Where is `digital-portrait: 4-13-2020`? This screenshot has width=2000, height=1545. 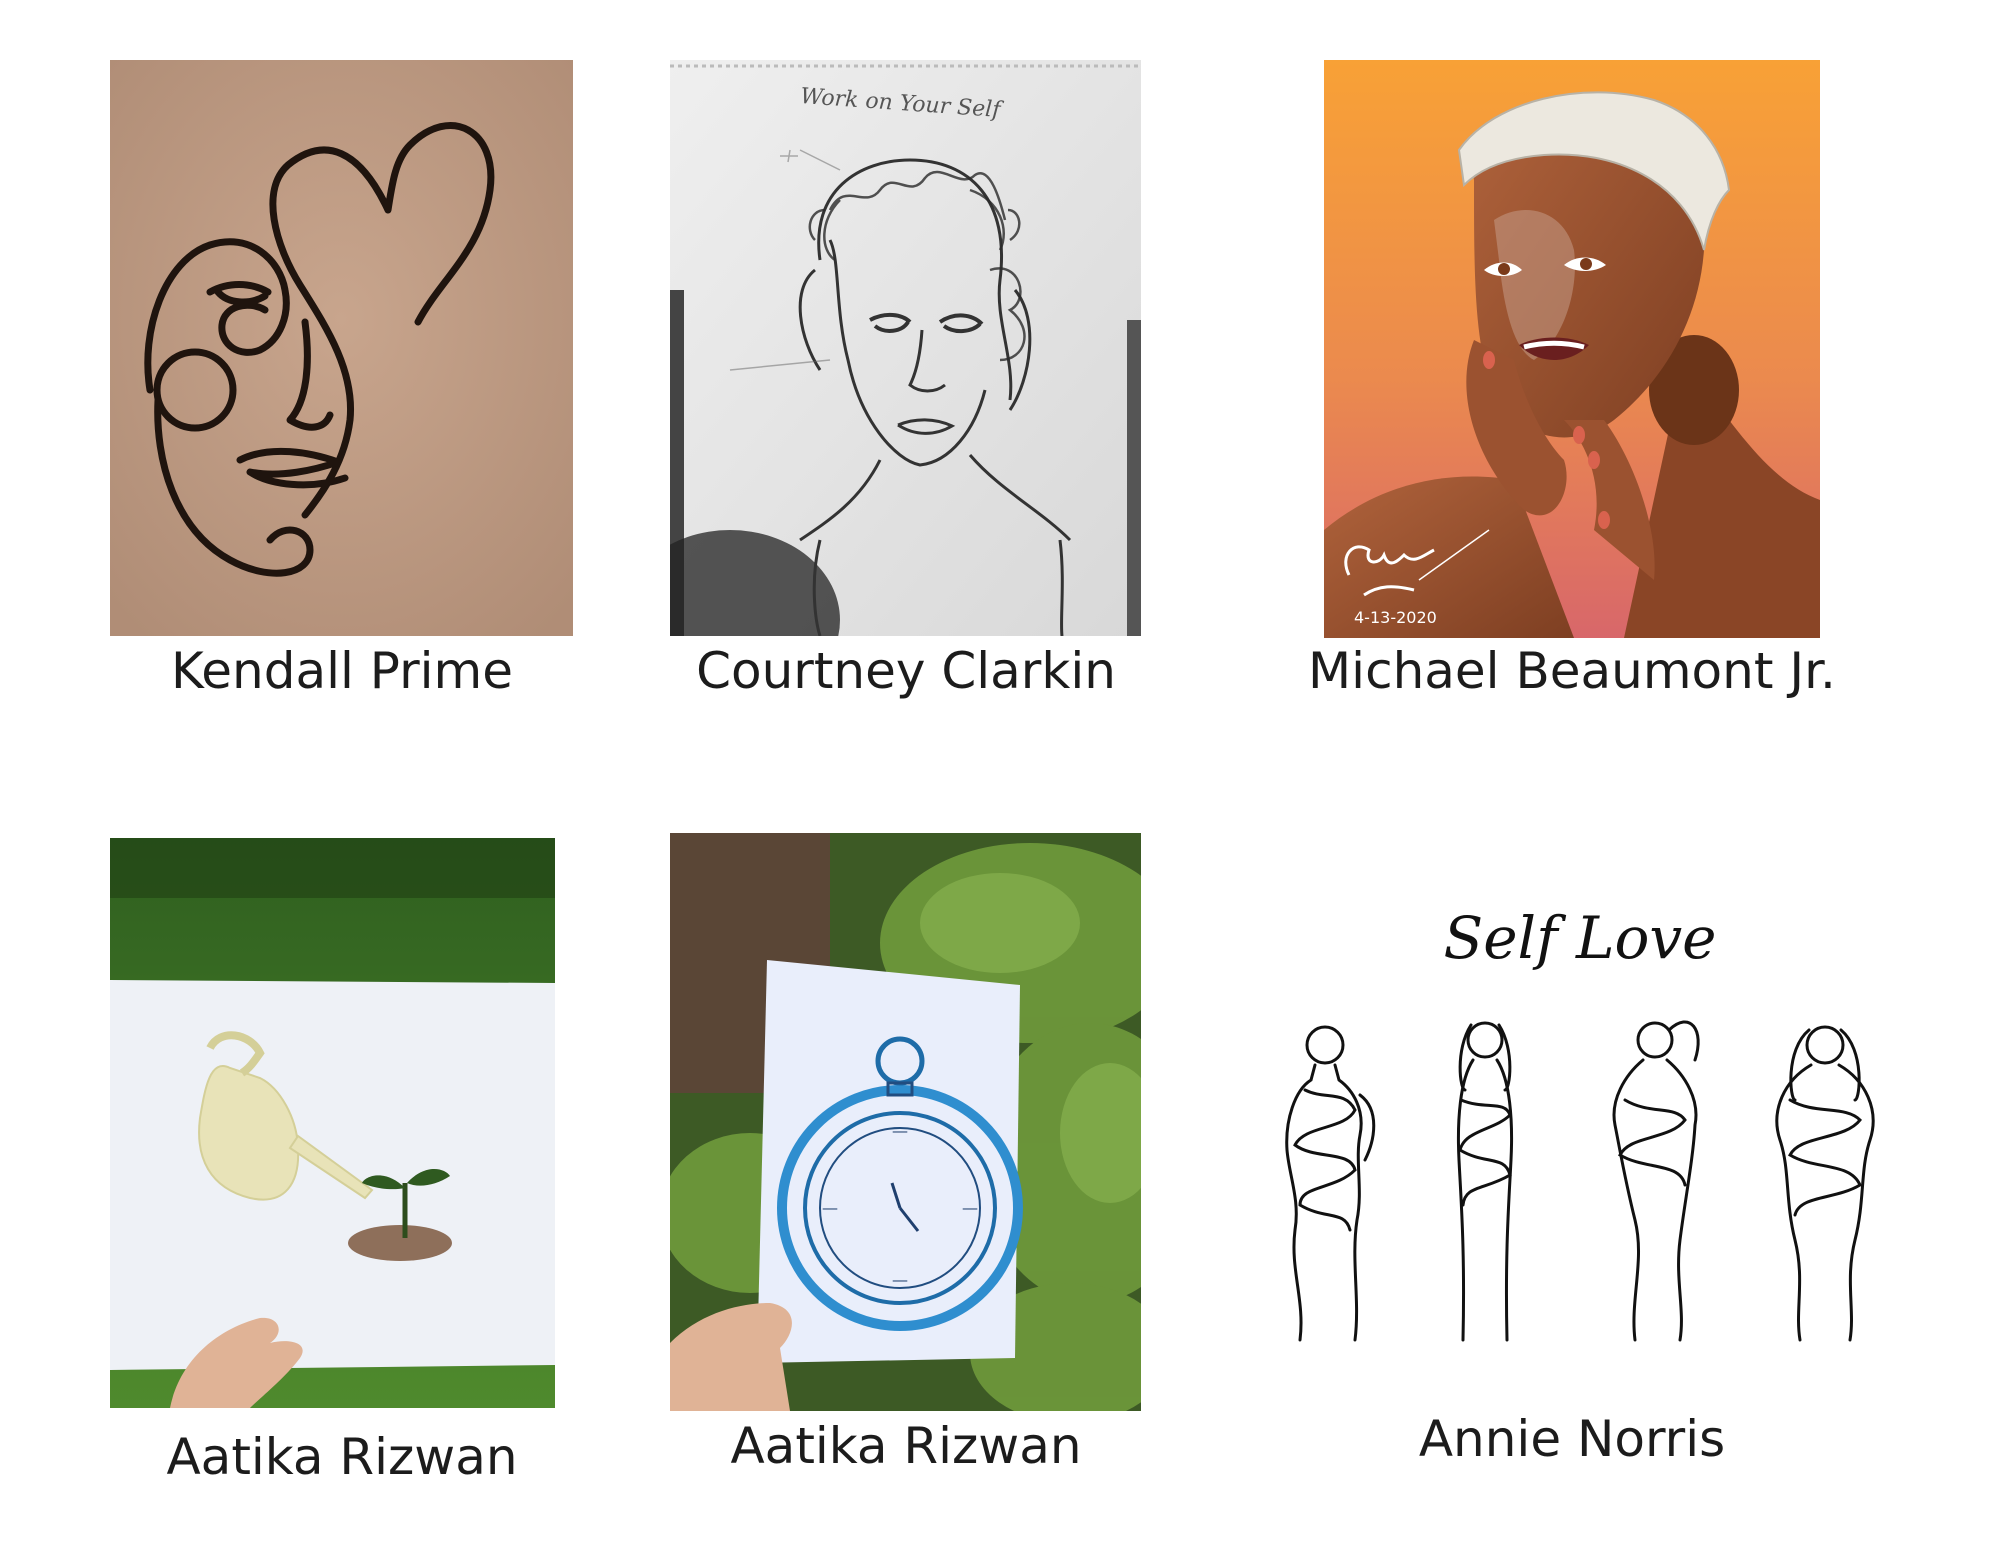 digital-portrait: 4-13-2020 is located at coordinates (1572, 349).